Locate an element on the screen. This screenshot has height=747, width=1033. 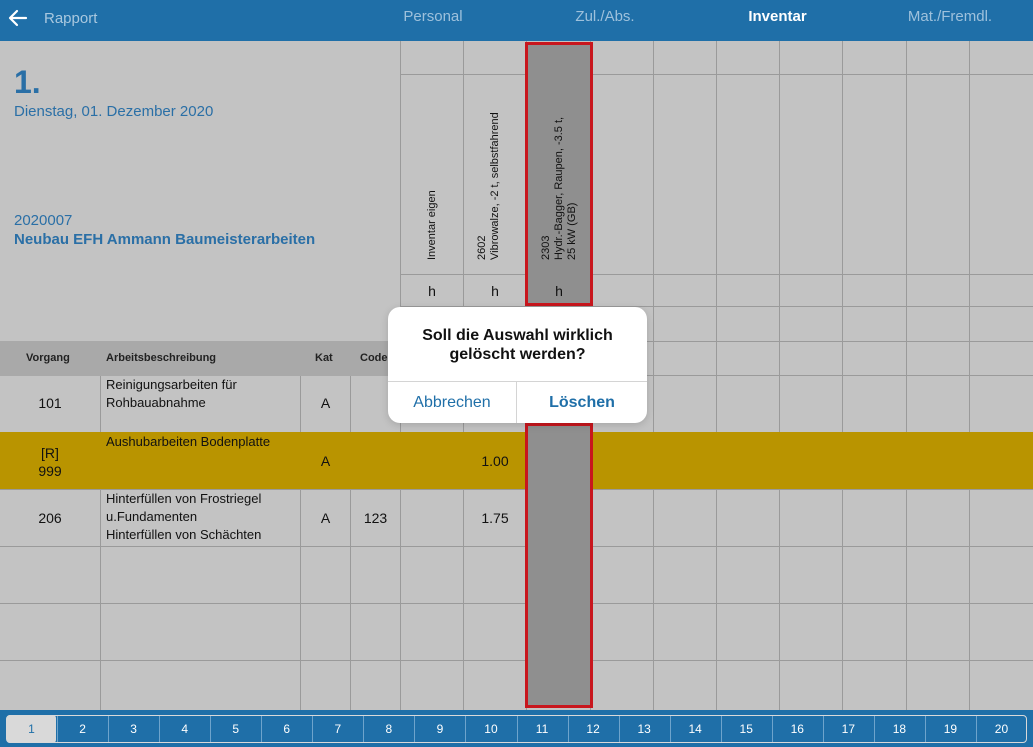
page-button: 2 is located at coordinates (82, 729).